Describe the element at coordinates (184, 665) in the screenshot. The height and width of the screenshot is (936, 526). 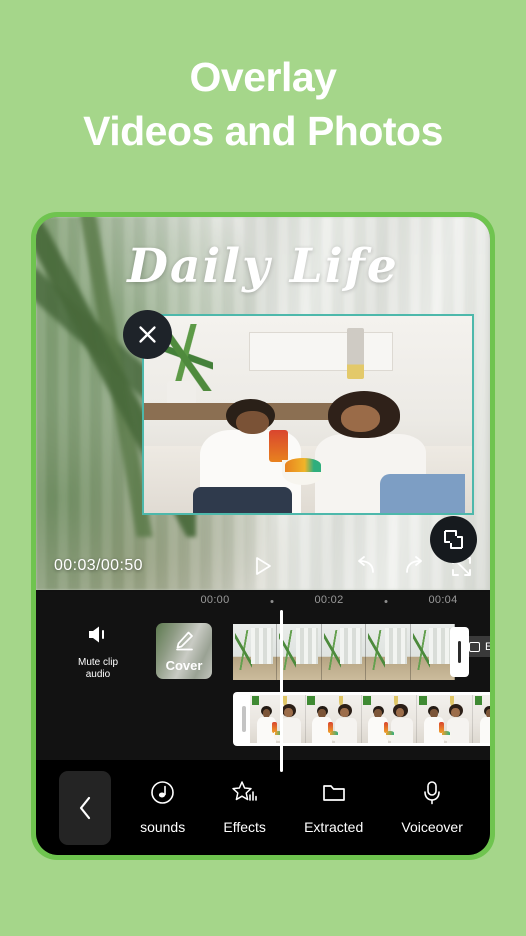
I see `cover-label: Cover` at that location.